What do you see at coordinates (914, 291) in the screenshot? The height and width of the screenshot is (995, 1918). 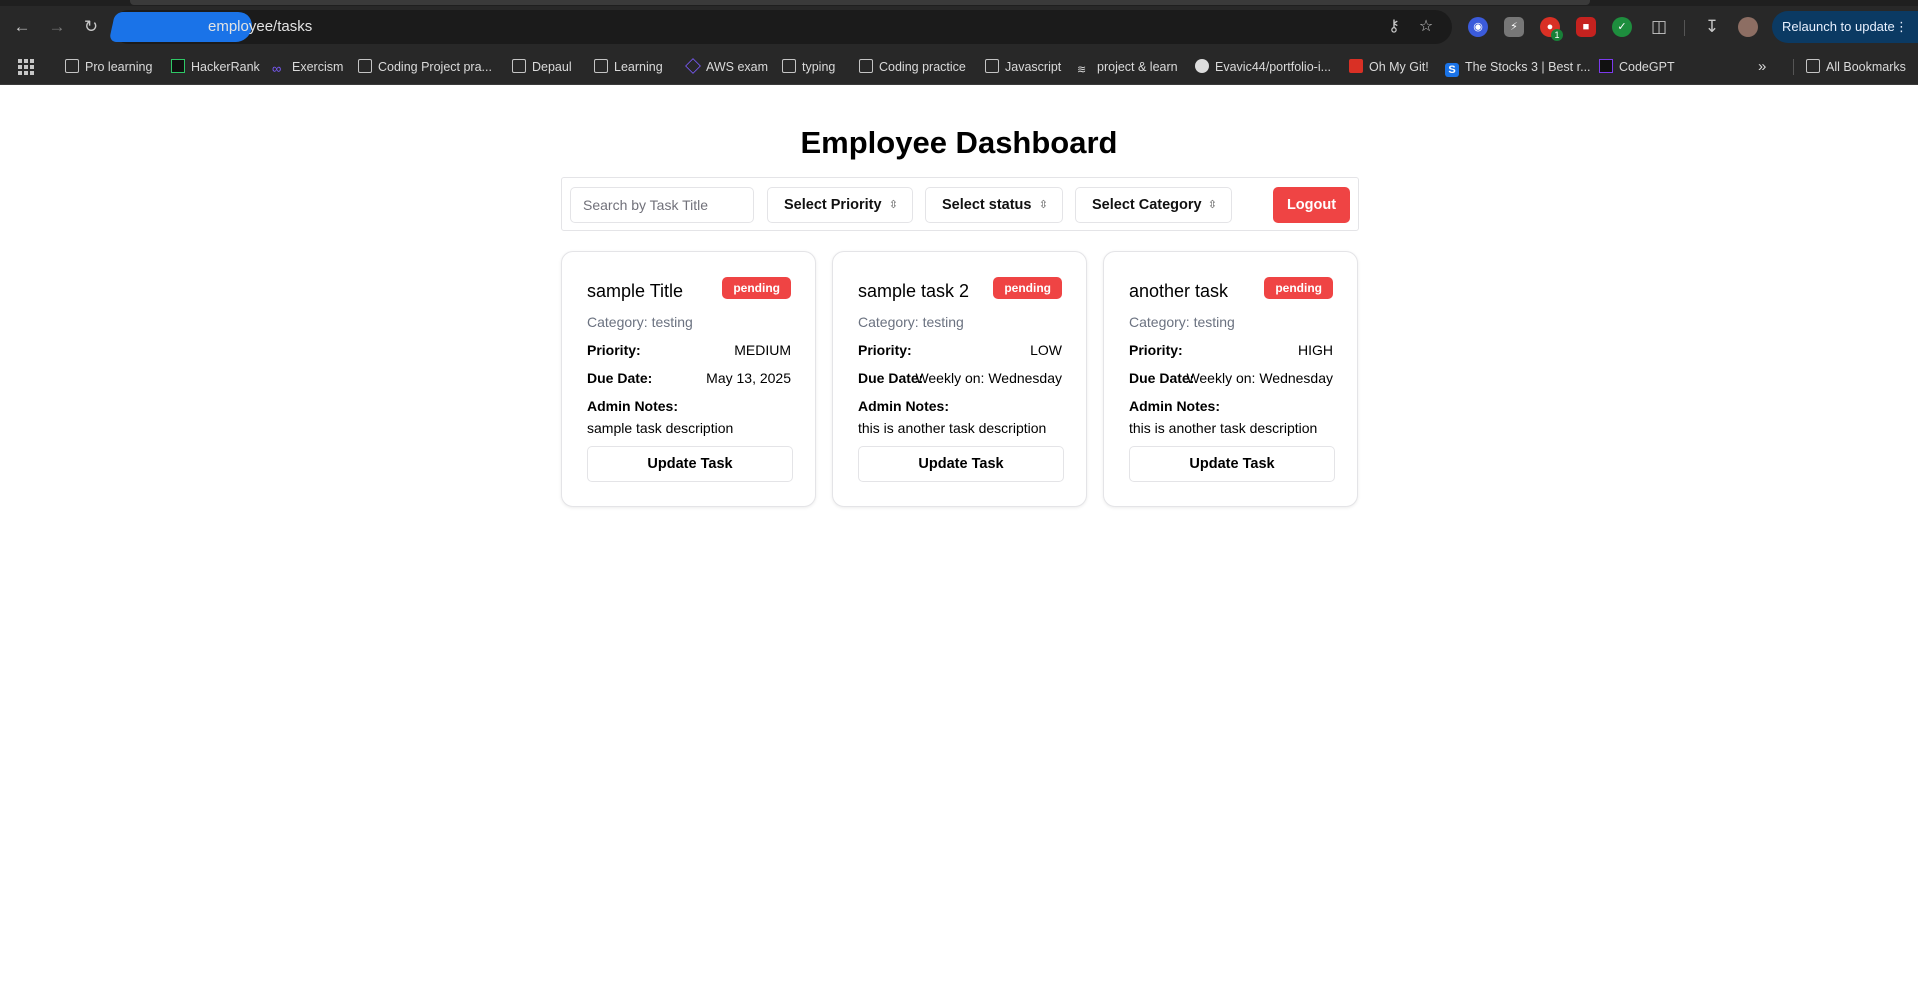 I see `task-title: sample task 2` at bounding box center [914, 291].